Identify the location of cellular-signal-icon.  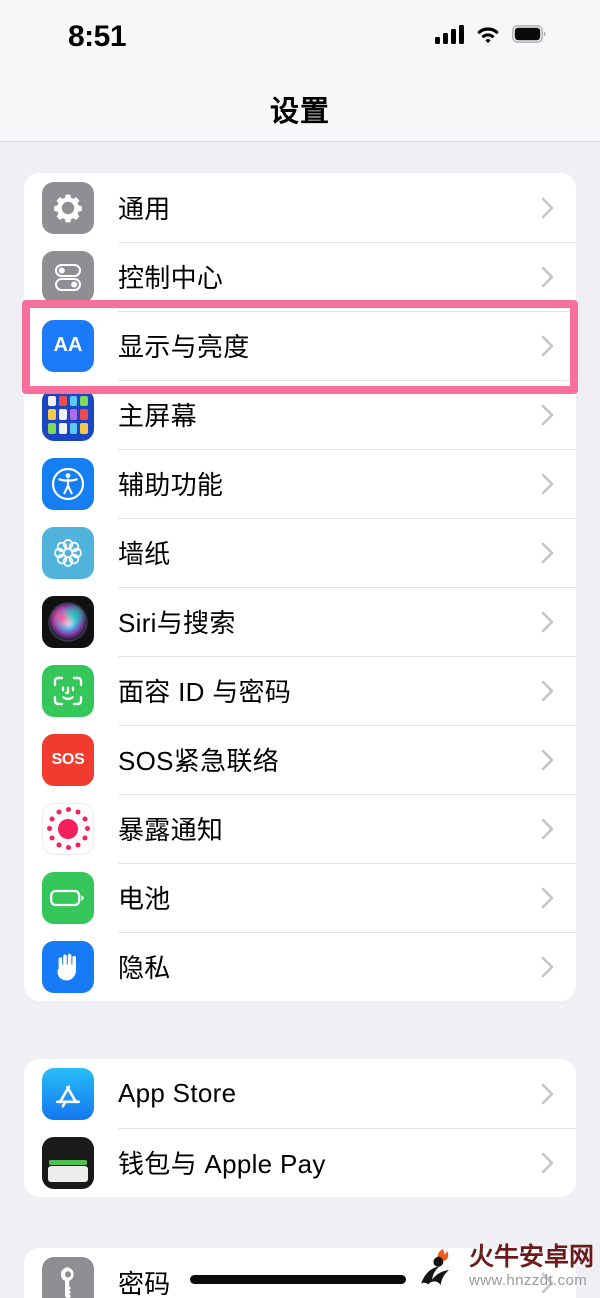
(449, 34).